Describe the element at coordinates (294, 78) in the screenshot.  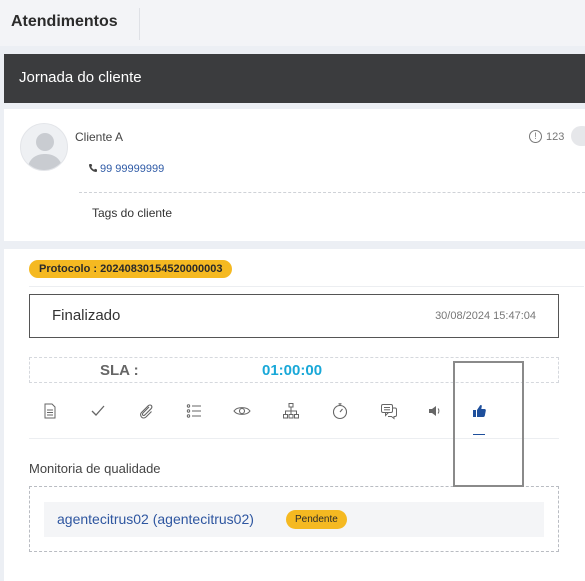
I see `journey-header: Jornada do cliente` at that location.